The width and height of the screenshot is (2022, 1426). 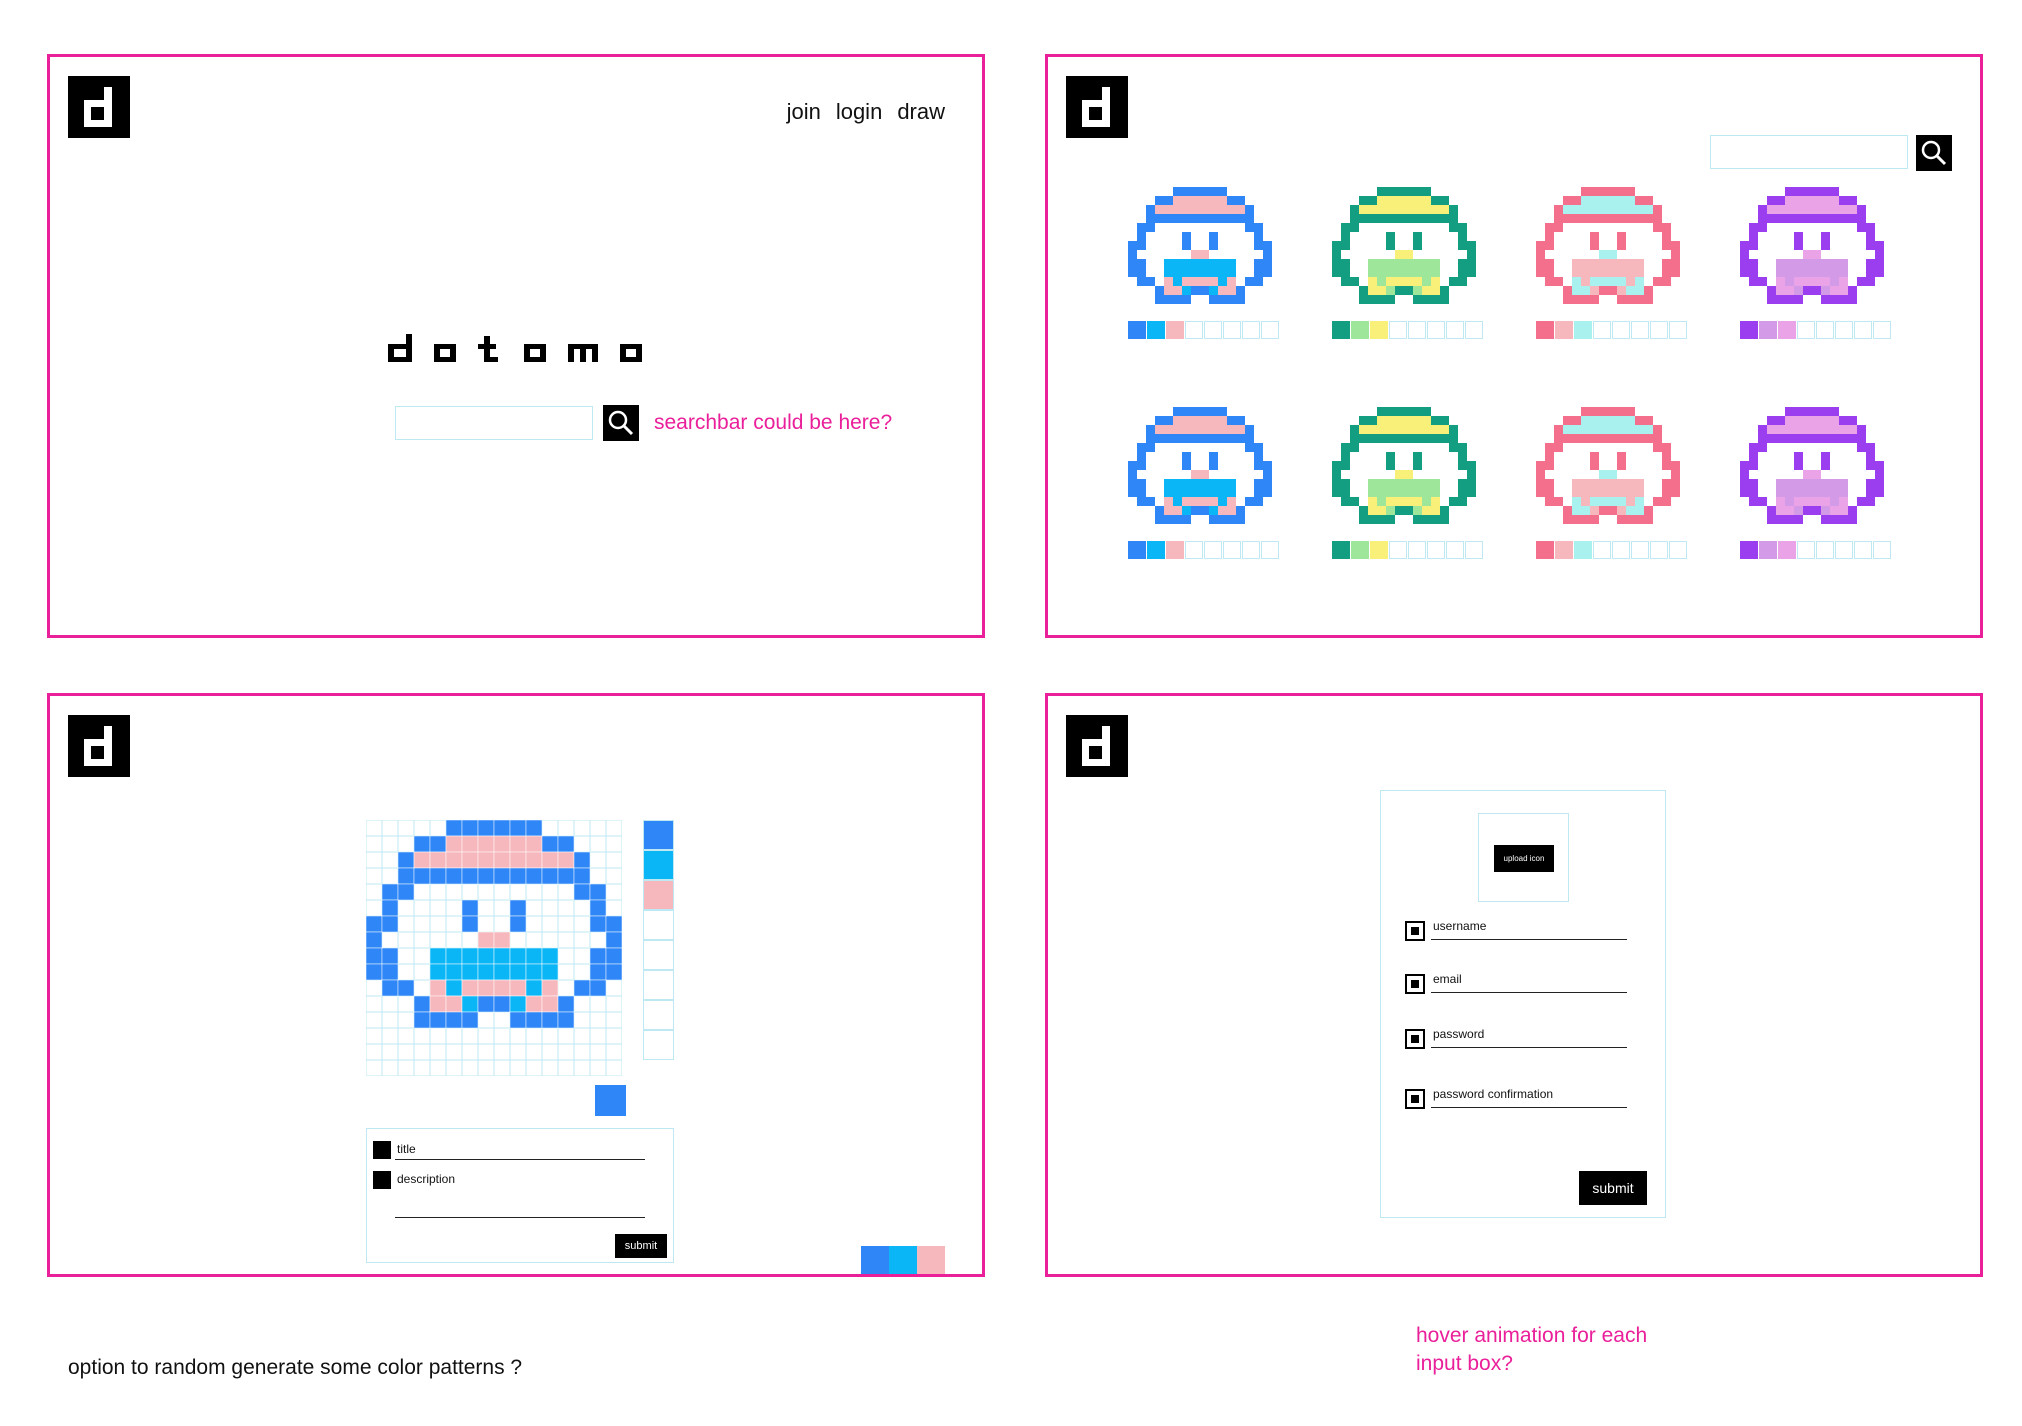 I want to click on username-field: username, so click(x=1520, y=931).